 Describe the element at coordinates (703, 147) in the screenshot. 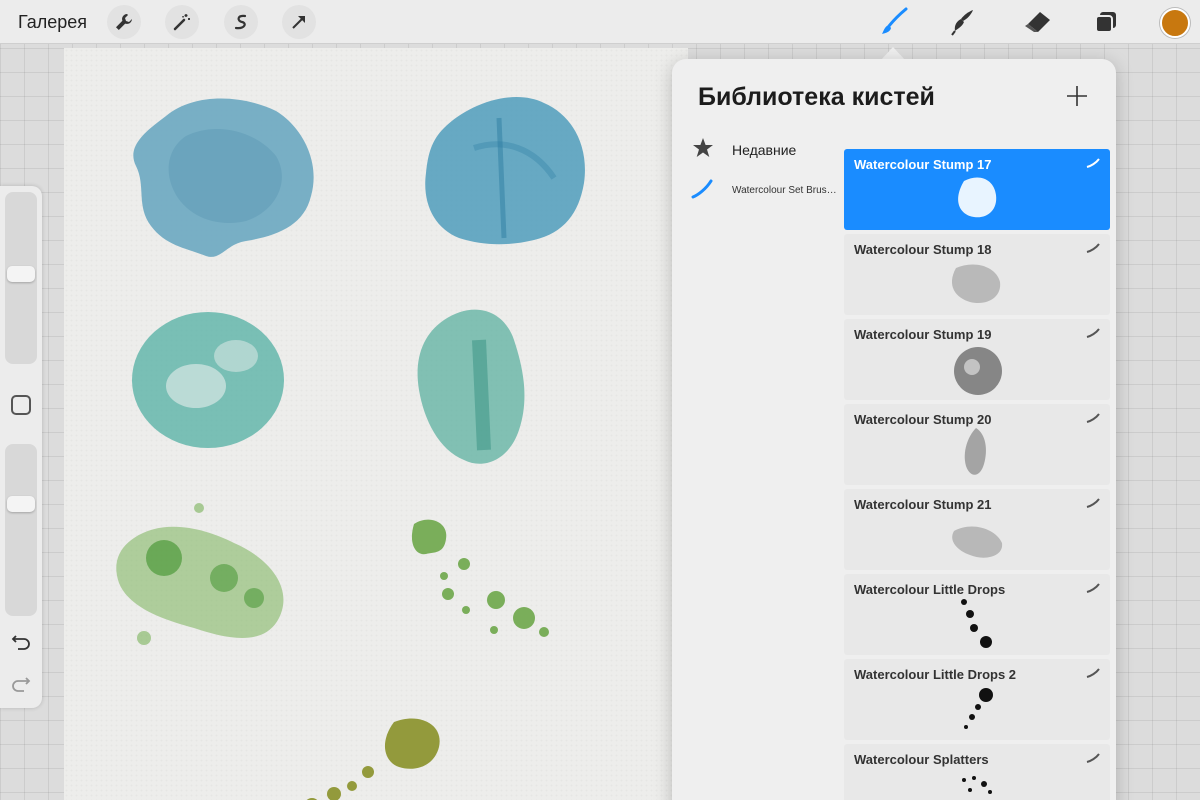

I see `star-icon` at that location.